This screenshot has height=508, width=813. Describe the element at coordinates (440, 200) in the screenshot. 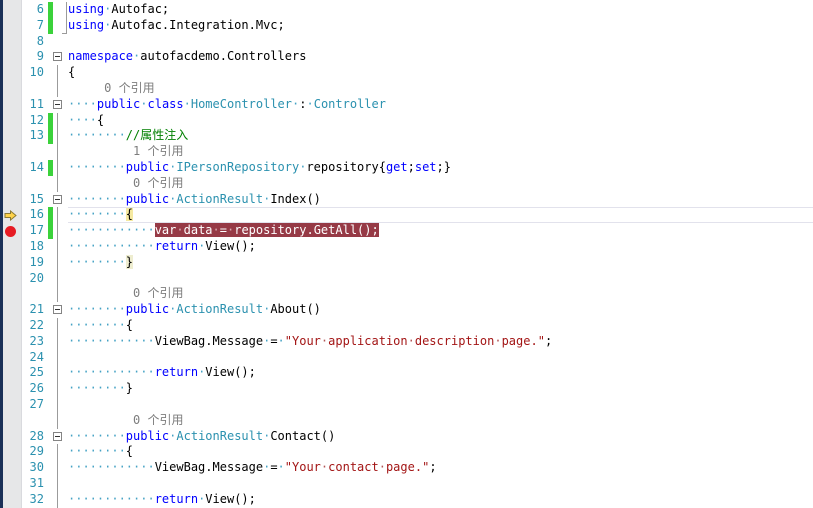

I see `code-text: ········public·ActionResult·Index()` at that location.